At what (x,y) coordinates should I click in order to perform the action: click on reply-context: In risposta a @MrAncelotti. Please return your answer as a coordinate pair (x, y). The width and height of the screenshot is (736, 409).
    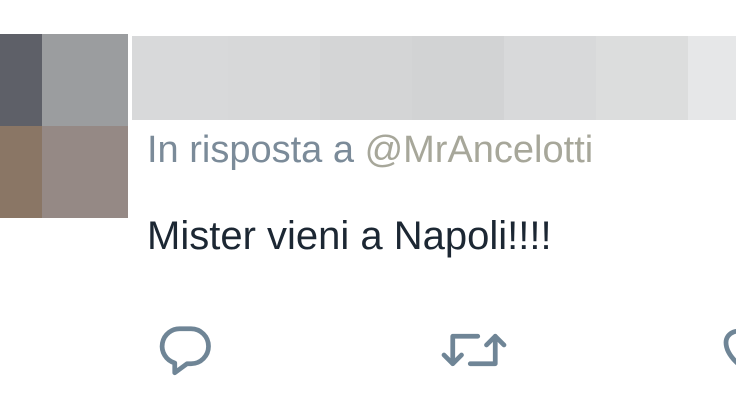
    Looking at the image, I should click on (370, 150).